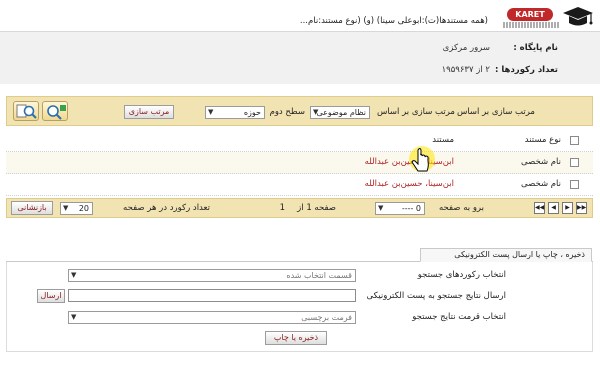 The width and height of the screenshot is (600, 376). What do you see at coordinates (461, 208) in the screenshot?
I see `goto-page-label: برو به صفحه` at bounding box center [461, 208].